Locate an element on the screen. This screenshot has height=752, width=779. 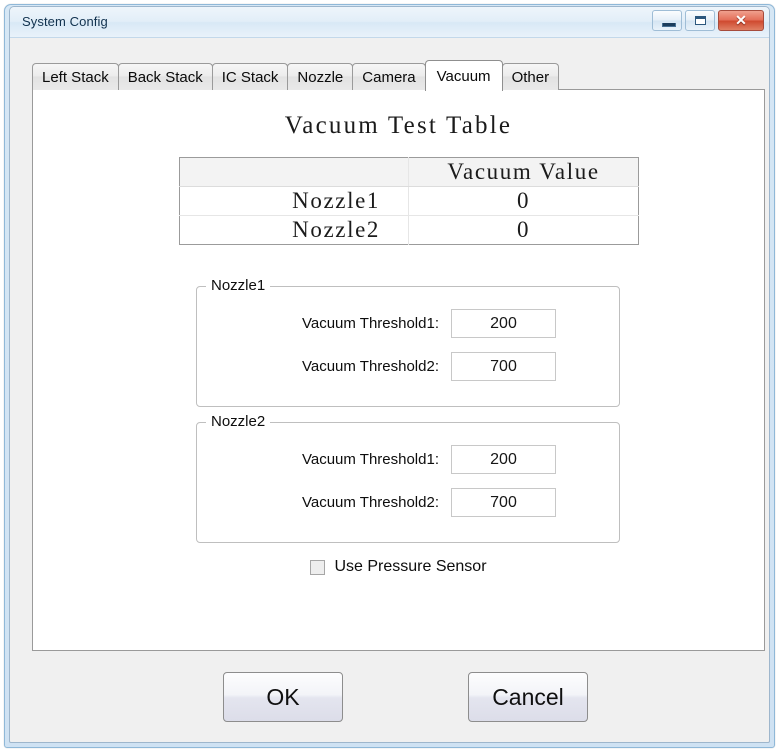
table-row: Nozzle2 0 is located at coordinates (409, 230).